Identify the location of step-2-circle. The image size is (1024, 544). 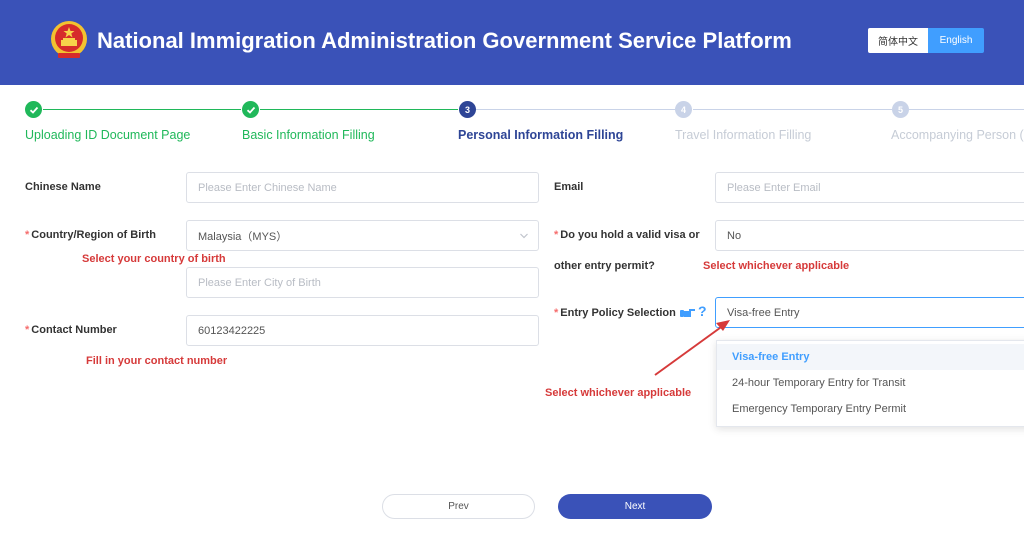
(250, 109).